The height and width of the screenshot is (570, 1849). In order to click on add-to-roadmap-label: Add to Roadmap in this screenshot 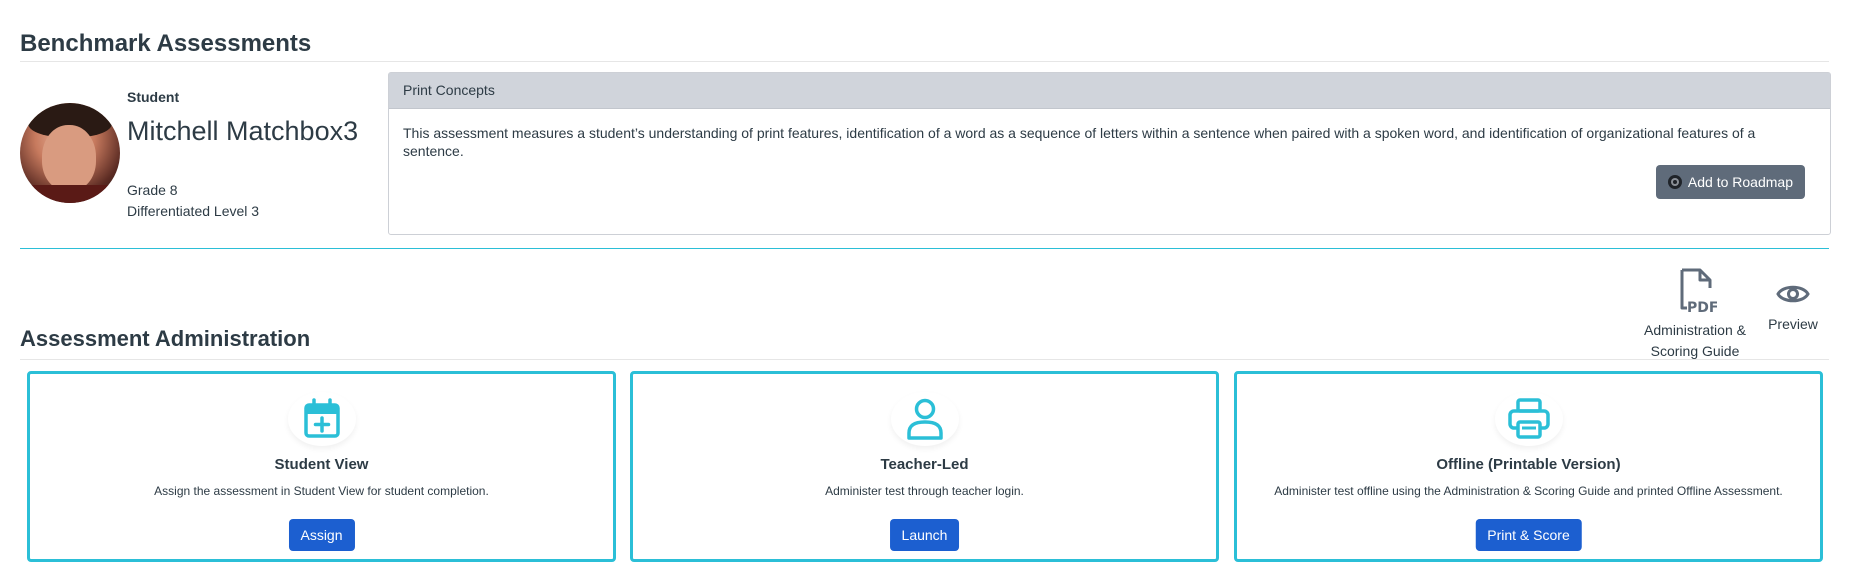, I will do `click(1740, 182)`.